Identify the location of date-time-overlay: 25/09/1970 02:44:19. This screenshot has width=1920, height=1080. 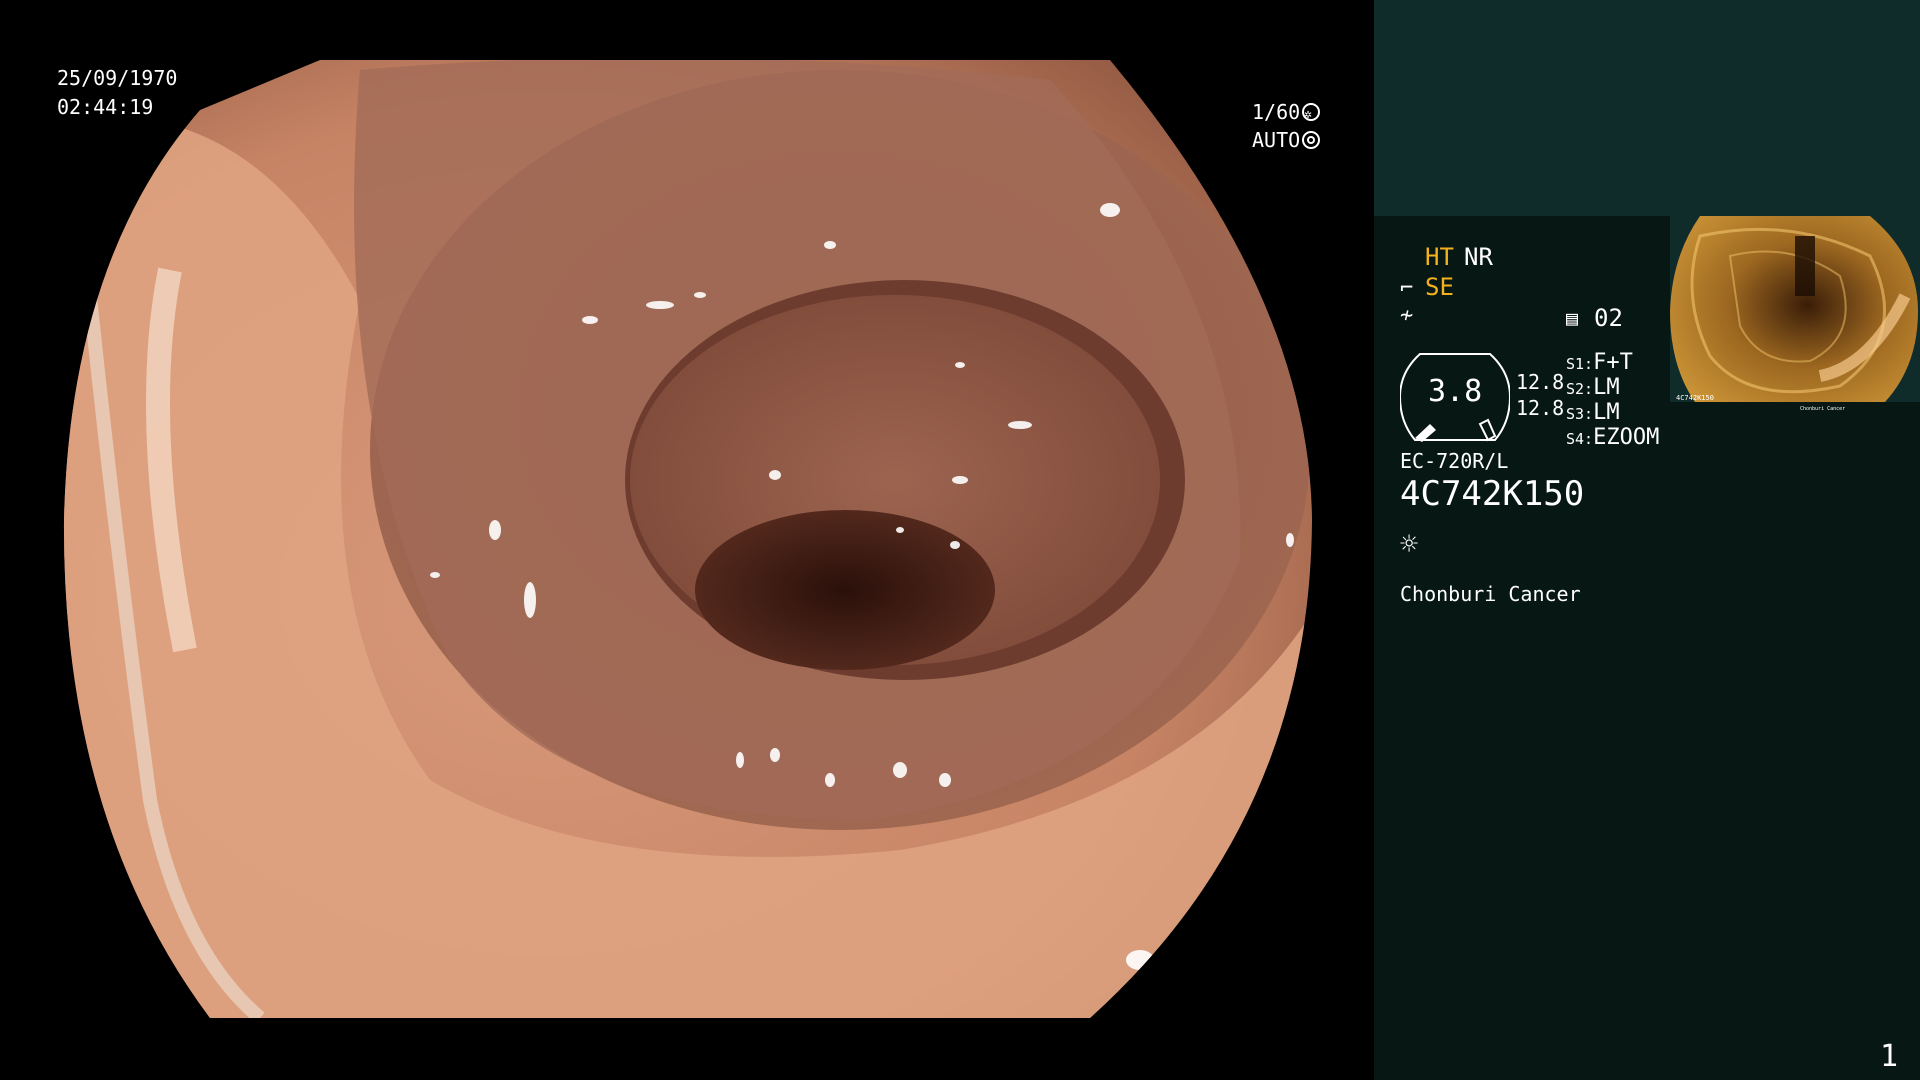
(117, 93).